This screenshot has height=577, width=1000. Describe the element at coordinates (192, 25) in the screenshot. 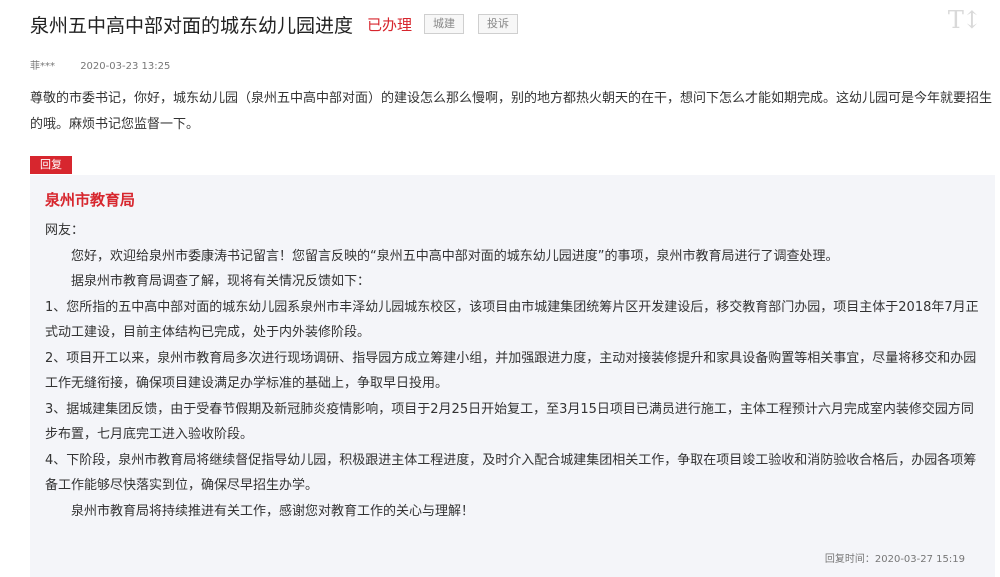

I see `page-title: 泉州五中高中部对面的城东幼儿园进度` at that location.